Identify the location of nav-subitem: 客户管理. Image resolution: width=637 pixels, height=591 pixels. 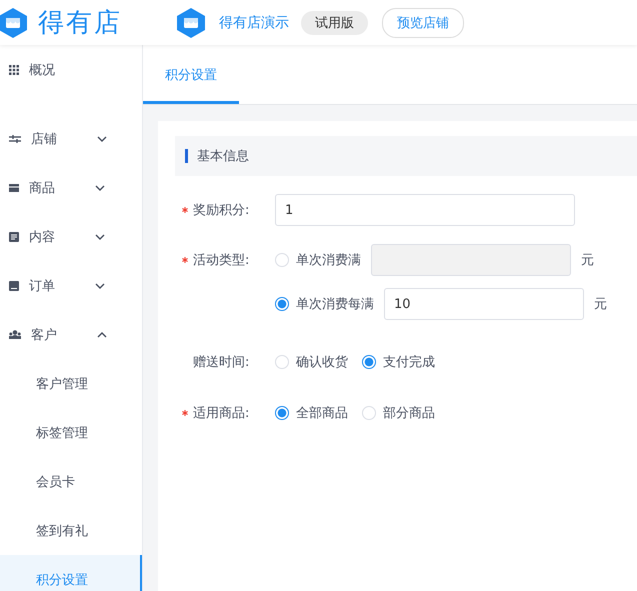
(71, 383).